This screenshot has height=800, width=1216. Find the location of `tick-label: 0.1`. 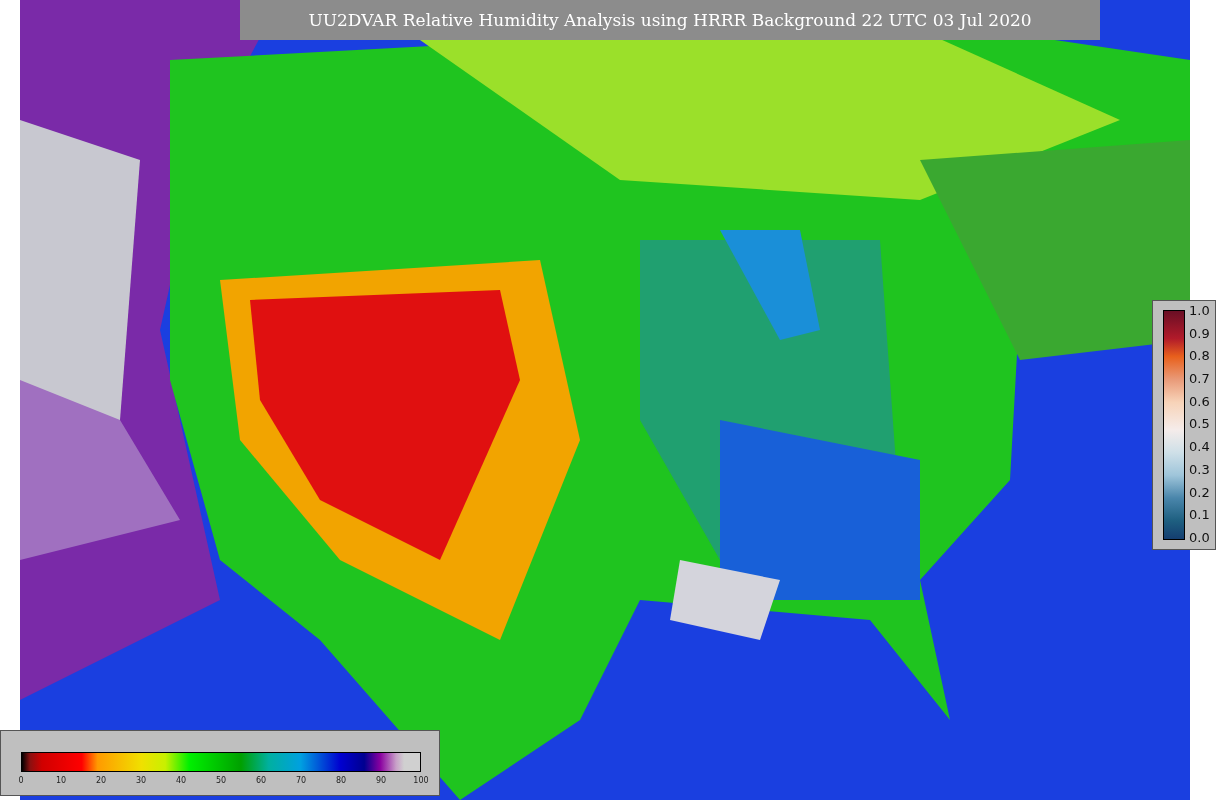

tick-label: 0.1 is located at coordinates (1199, 515).